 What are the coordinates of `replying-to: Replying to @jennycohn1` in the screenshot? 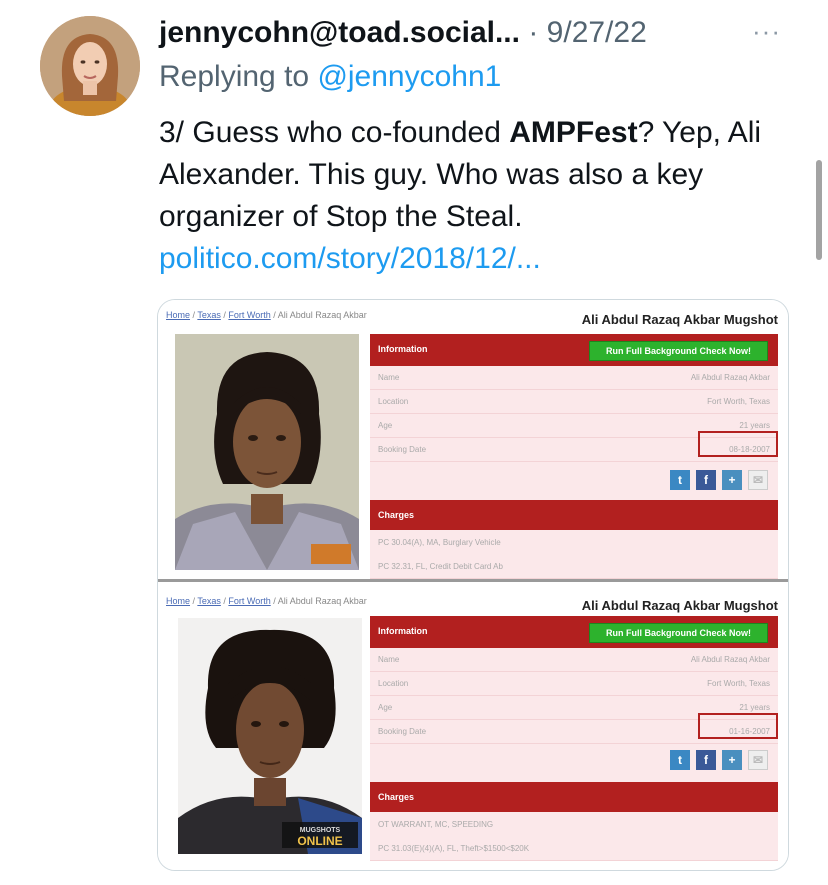 It's located at (330, 77).